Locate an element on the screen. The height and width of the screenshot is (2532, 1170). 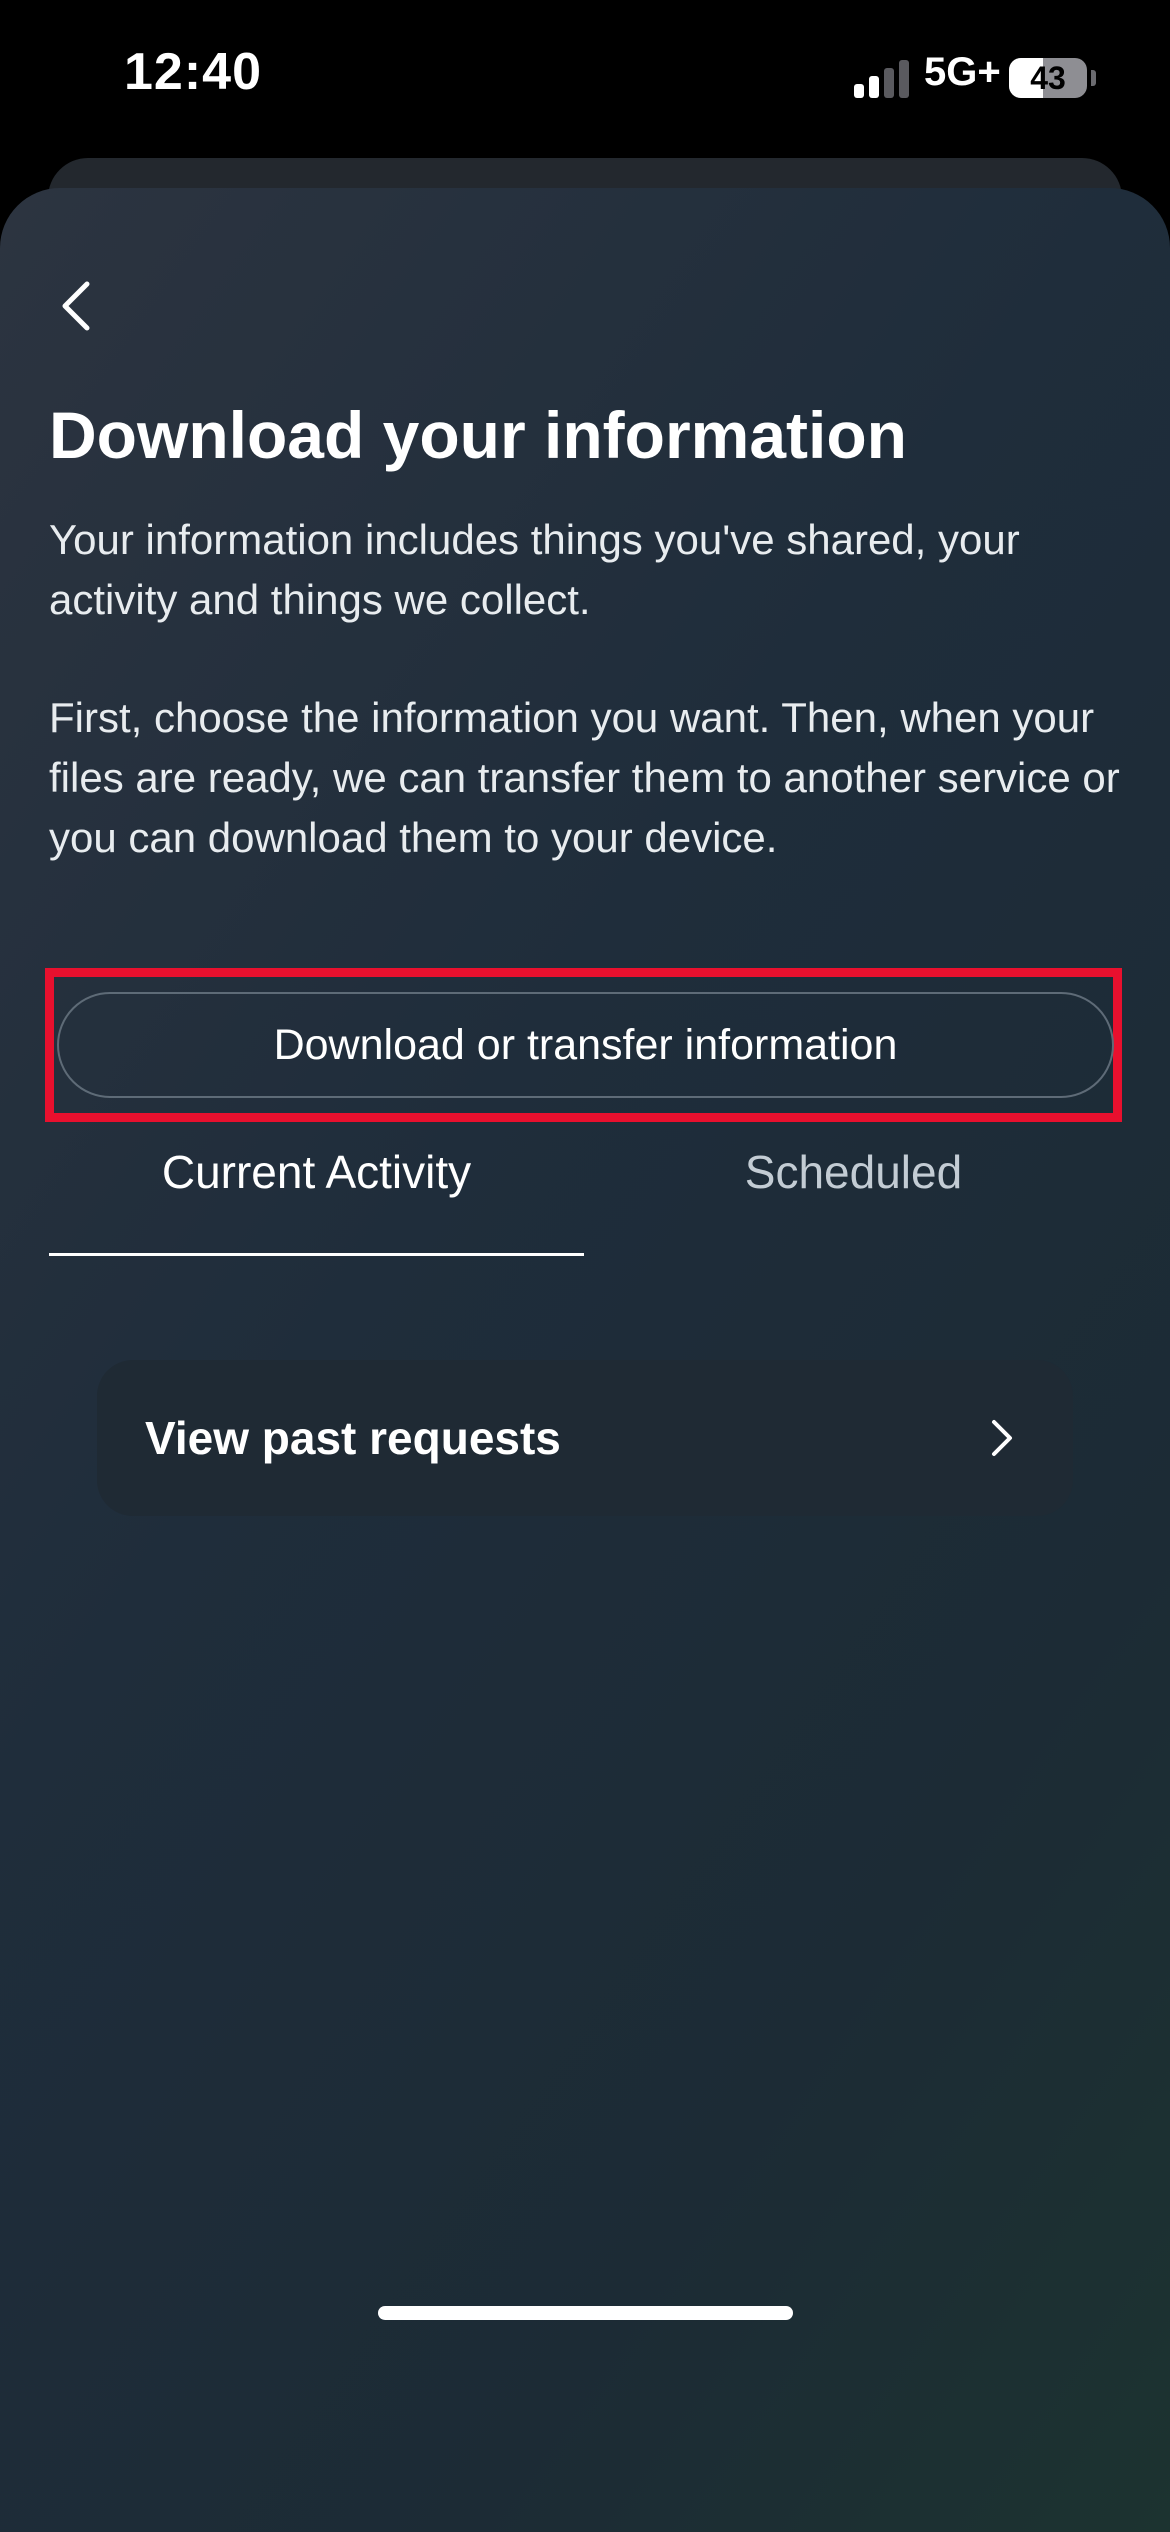
battery-tip is located at coordinates (1093, 78).